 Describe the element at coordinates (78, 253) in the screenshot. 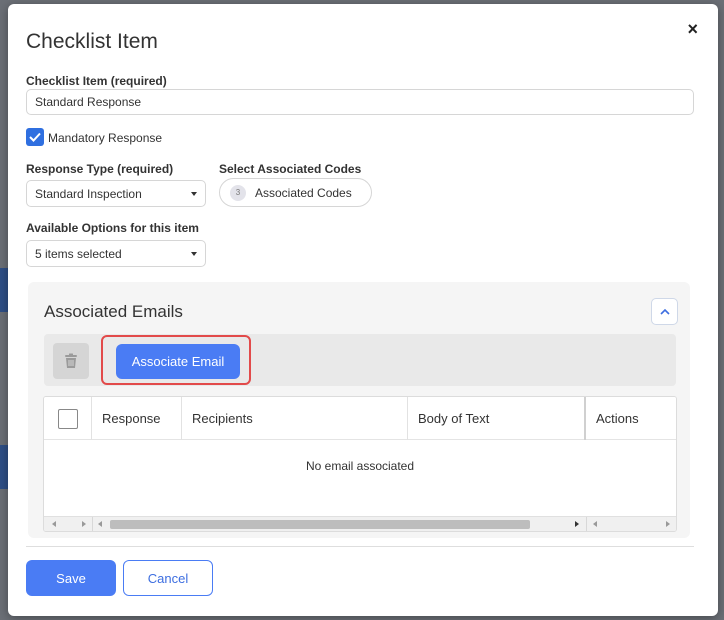

I see `available-options-value: 5 items selected` at that location.